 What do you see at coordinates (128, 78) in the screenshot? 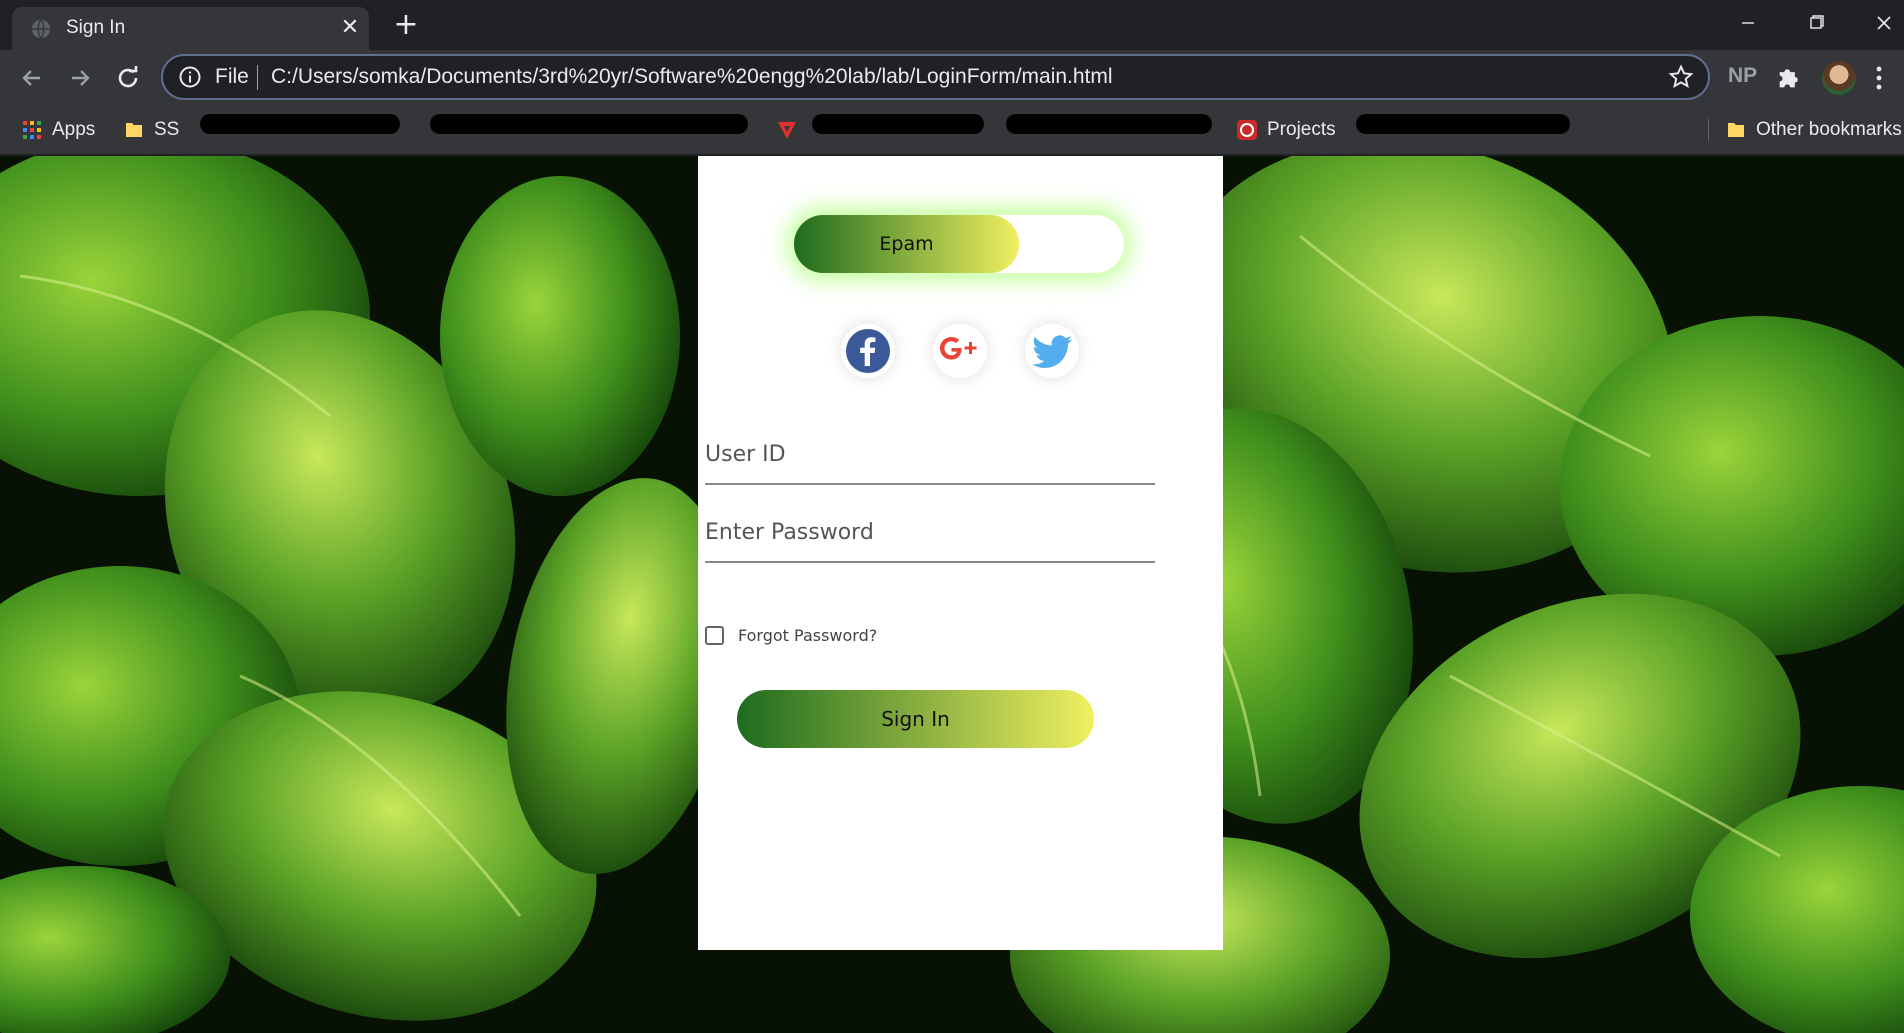
I see `reload-icon` at bounding box center [128, 78].